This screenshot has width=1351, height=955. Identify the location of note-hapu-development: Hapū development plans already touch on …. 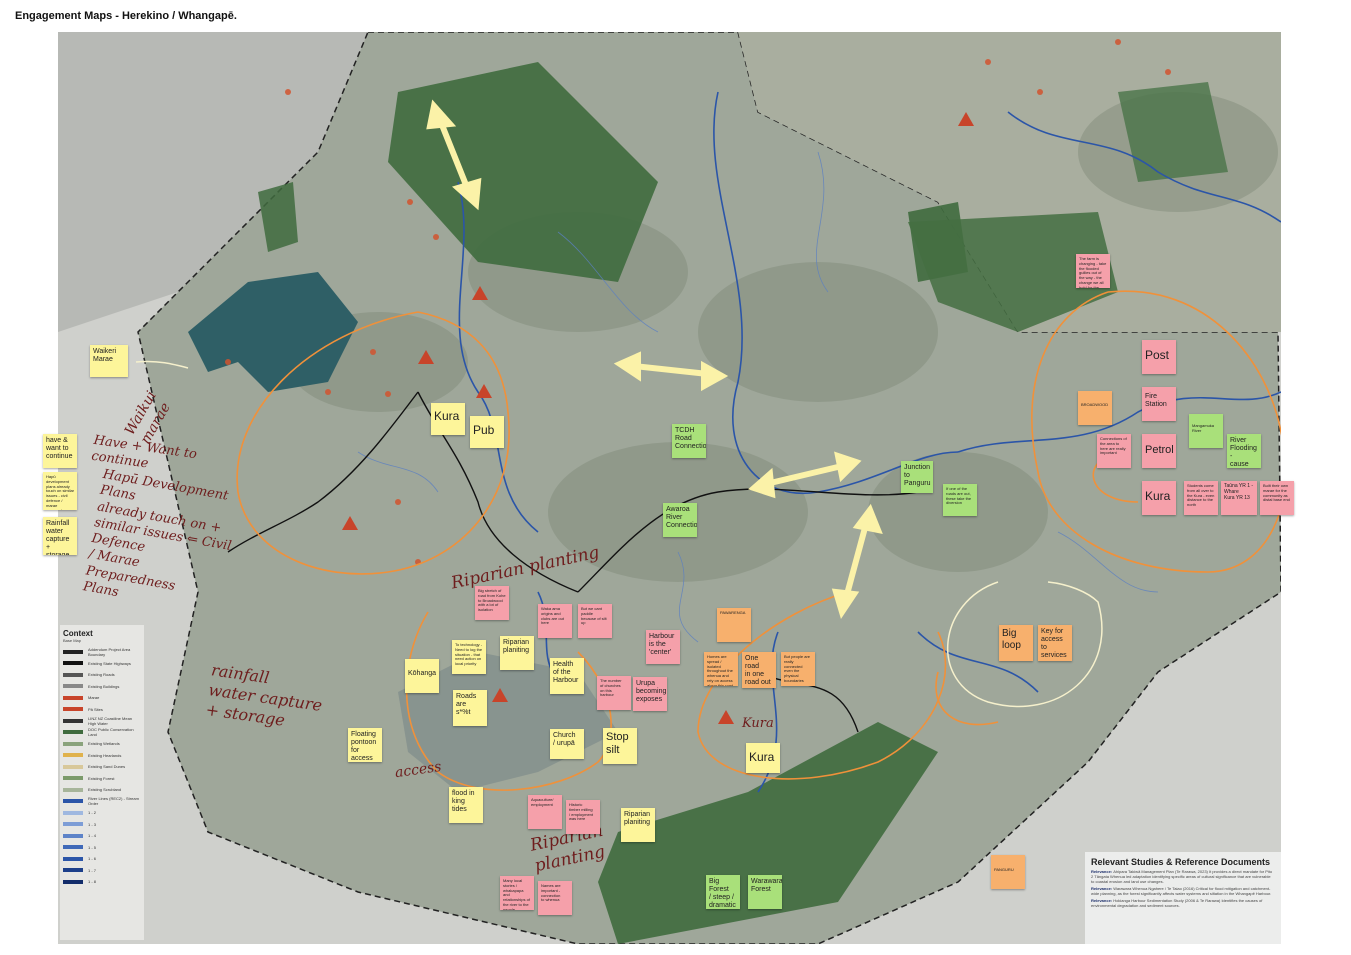
(60, 491).